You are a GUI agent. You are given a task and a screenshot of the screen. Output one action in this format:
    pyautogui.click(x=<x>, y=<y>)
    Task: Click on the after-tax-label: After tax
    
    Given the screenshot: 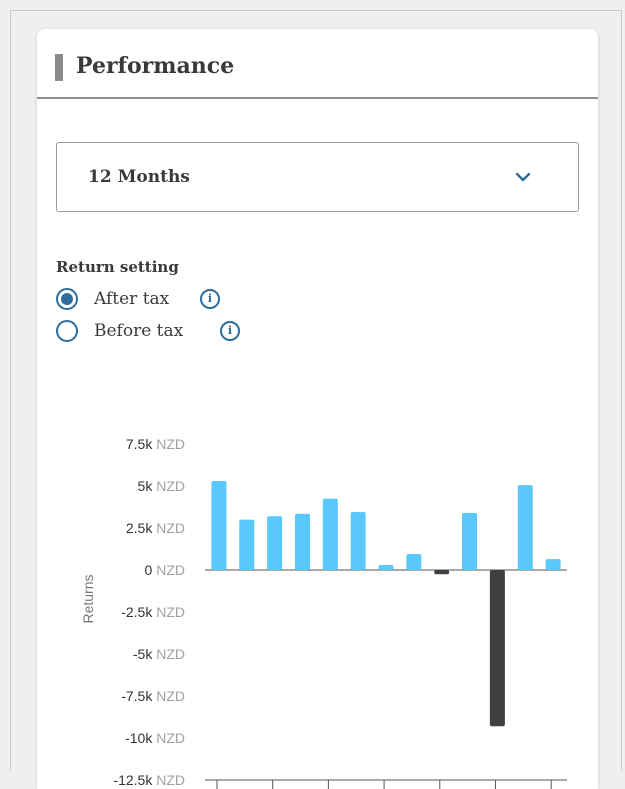 What is the action you would take?
    pyautogui.click(x=132, y=299)
    